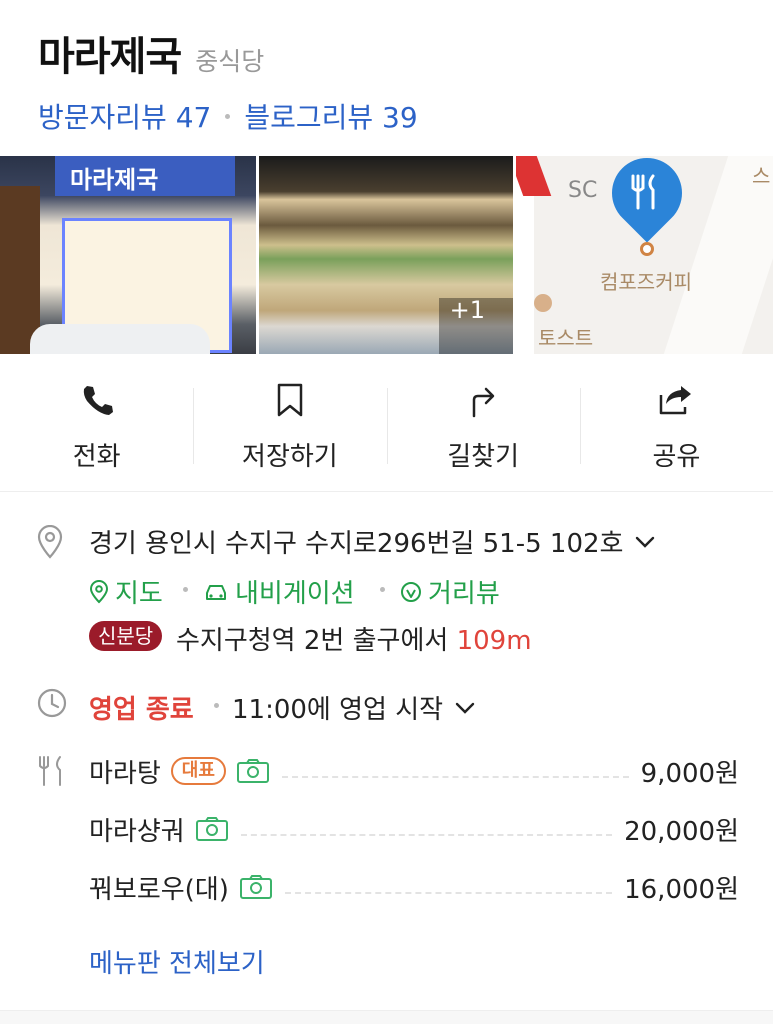 The height and width of the screenshot is (1024, 773). What do you see at coordinates (464, 594) in the screenshot?
I see `streetview-link-label: 거리뷰` at bounding box center [464, 594].